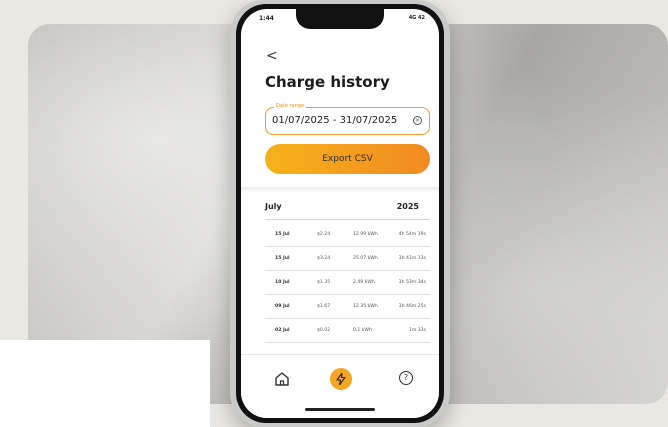 The image size is (668, 427). What do you see at coordinates (365, 258) in the screenshot?
I see `row-energy: 25.07 kWh` at bounding box center [365, 258].